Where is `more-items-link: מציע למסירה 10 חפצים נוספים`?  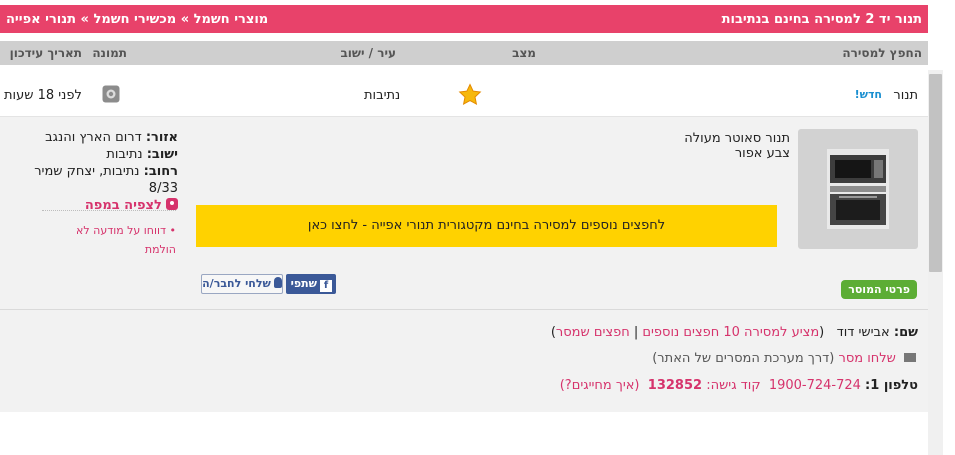 more-items-link: מציע למסירה 10 חפצים נוספים is located at coordinates (730, 332).